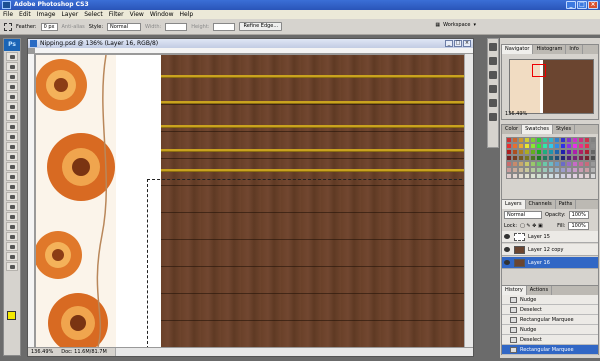 The height and width of the screenshot is (361, 600). Describe the element at coordinates (571, 5) in the screenshot. I see `minimize-button: _` at that location.